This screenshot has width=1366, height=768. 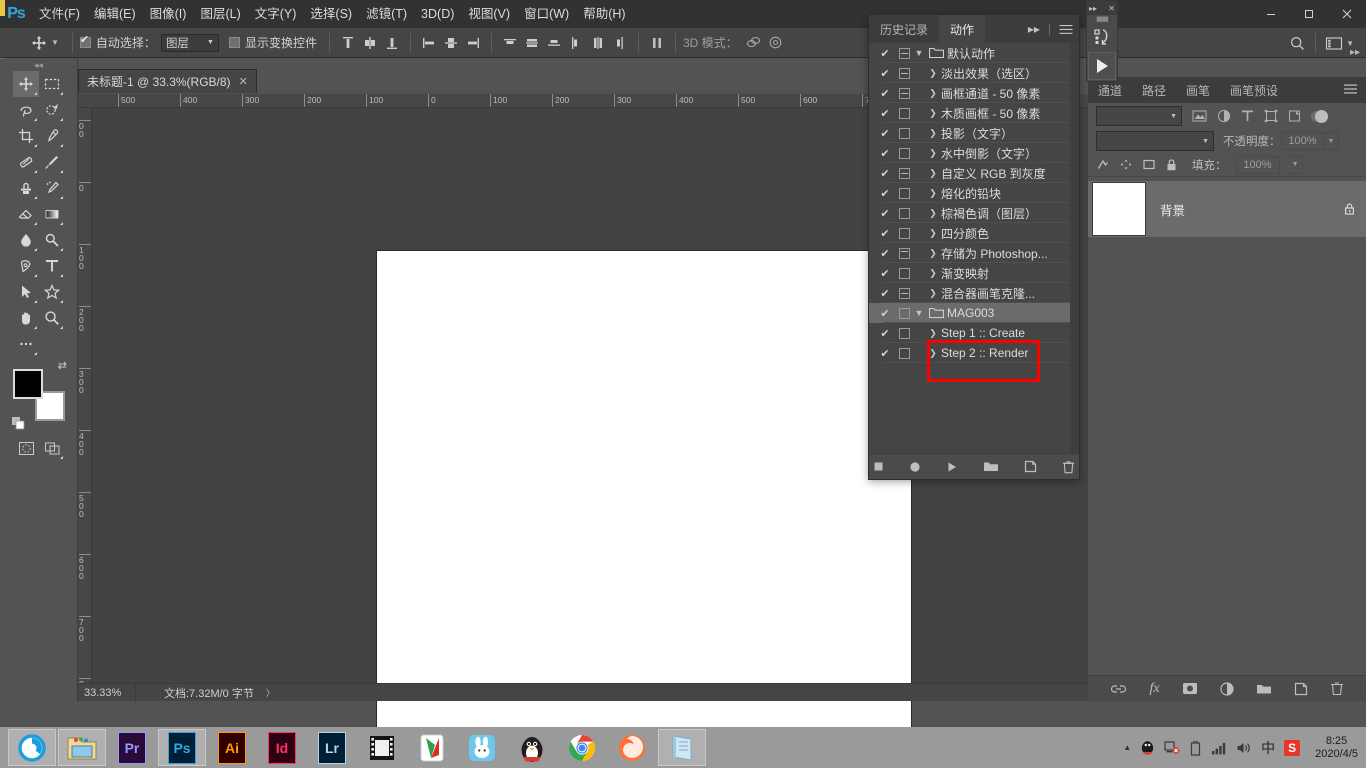 What do you see at coordinates (473, 43) in the screenshot?
I see `align-right-edges-button` at bounding box center [473, 43].